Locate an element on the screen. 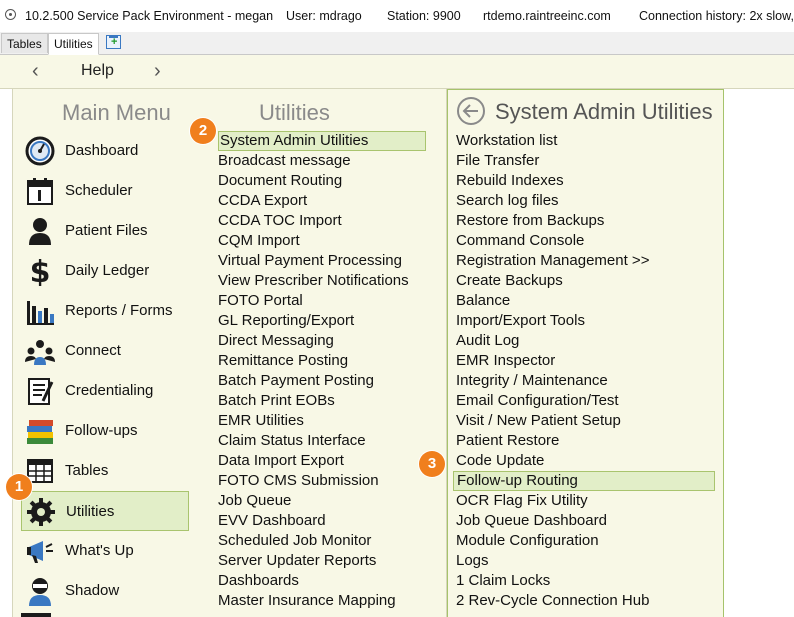  system-admin-item-restore-from-backups: Restore from Backups is located at coordinates (530, 221).